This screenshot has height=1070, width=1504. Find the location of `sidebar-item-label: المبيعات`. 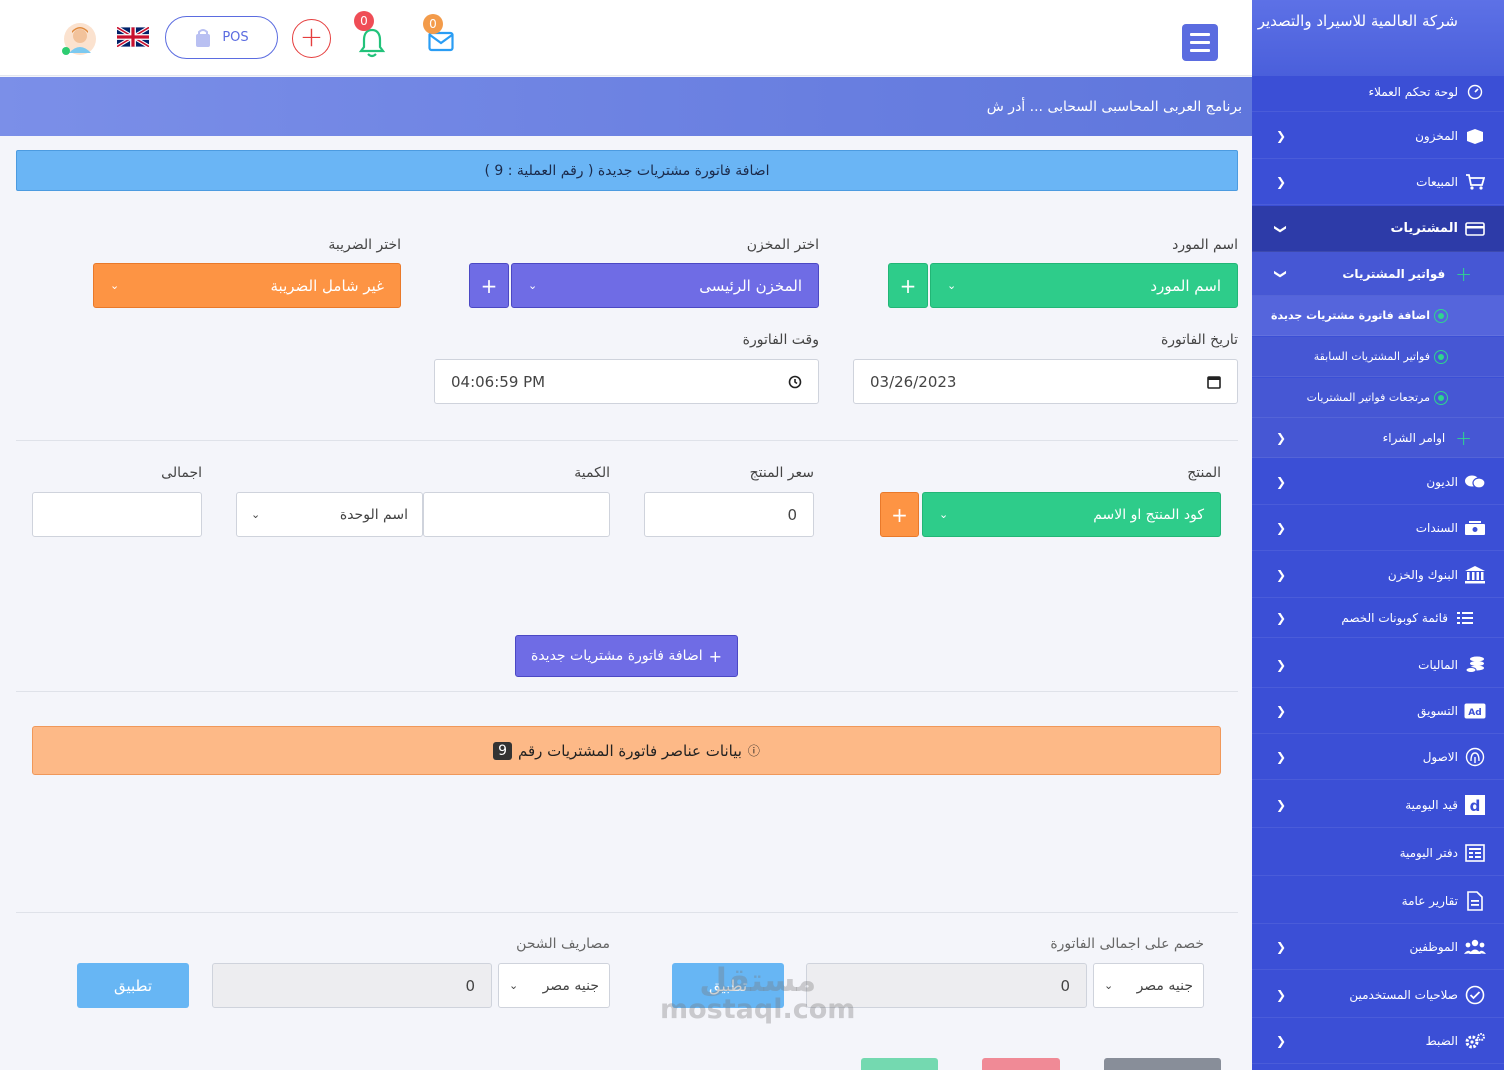

sidebar-item-label: المبيعات is located at coordinates (1437, 181).